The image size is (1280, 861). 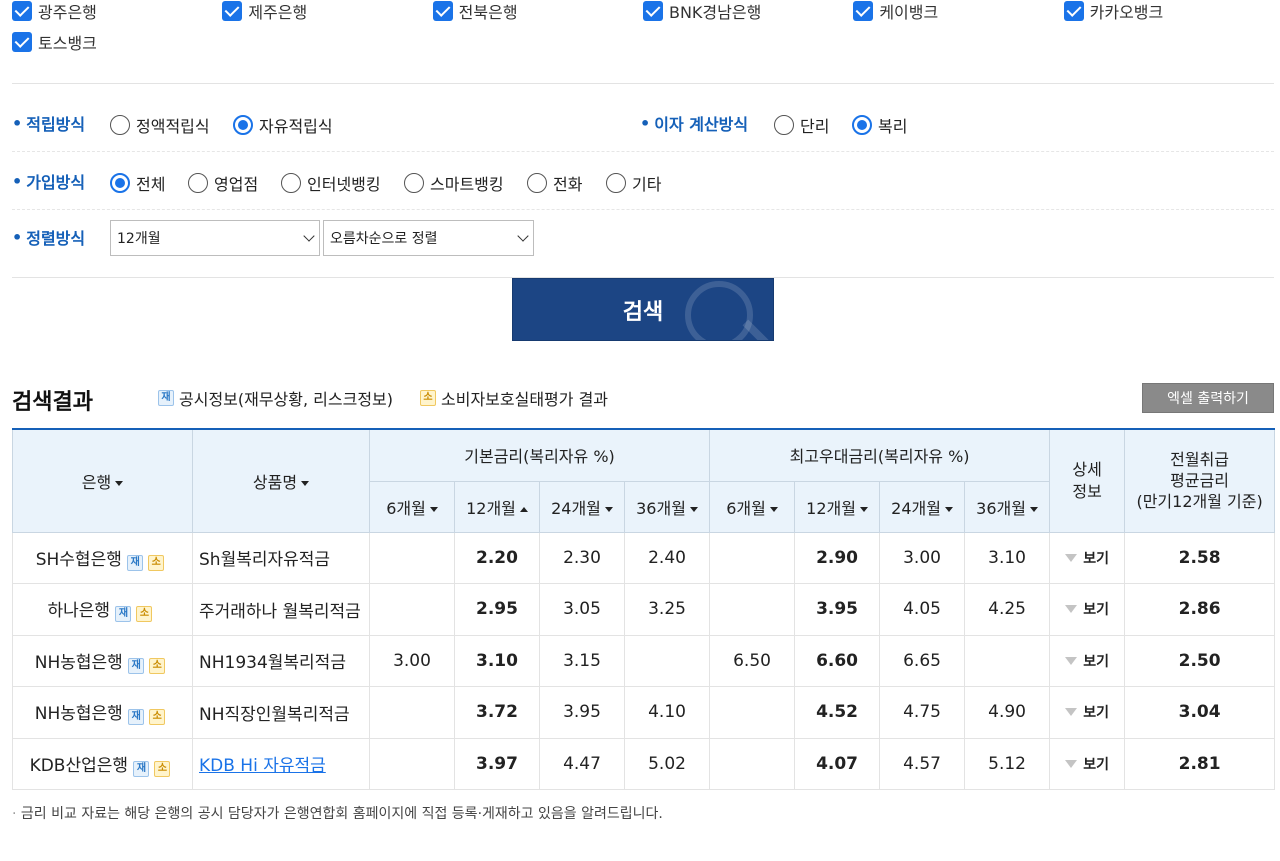 What do you see at coordinates (497, 609) in the screenshot?
I see `rate-cell: 2.95` at bounding box center [497, 609].